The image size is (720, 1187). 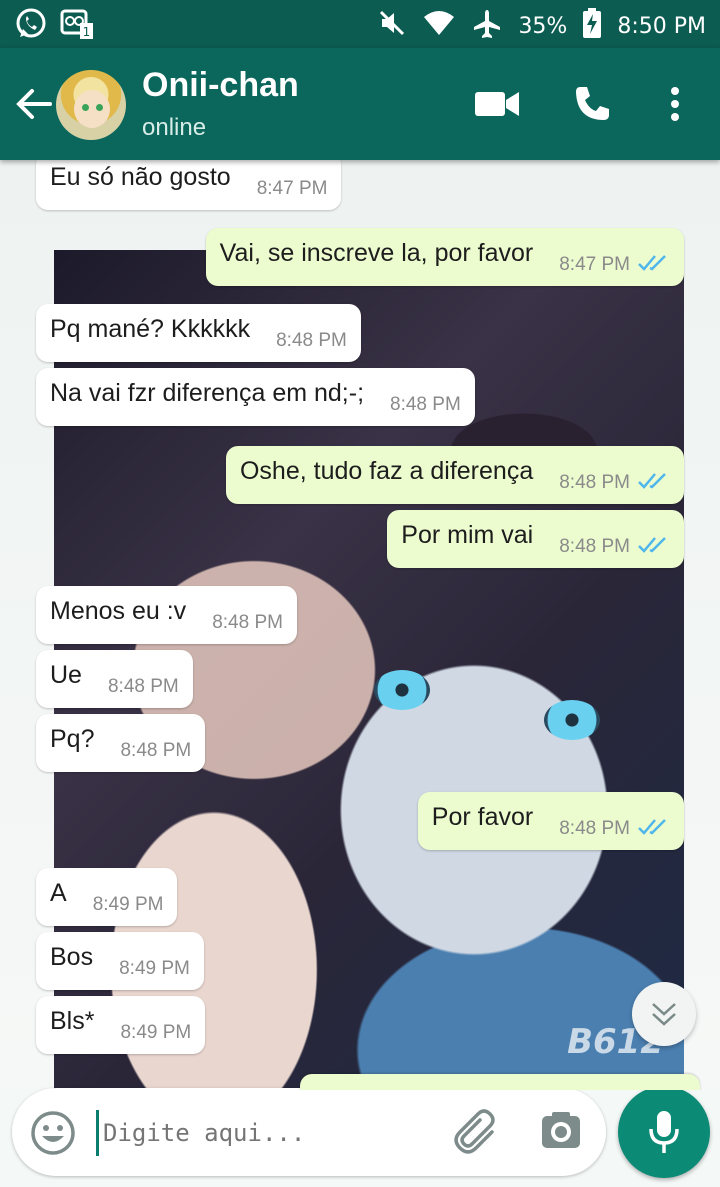 I want to click on phone-icon, so click(x=592, y=103).